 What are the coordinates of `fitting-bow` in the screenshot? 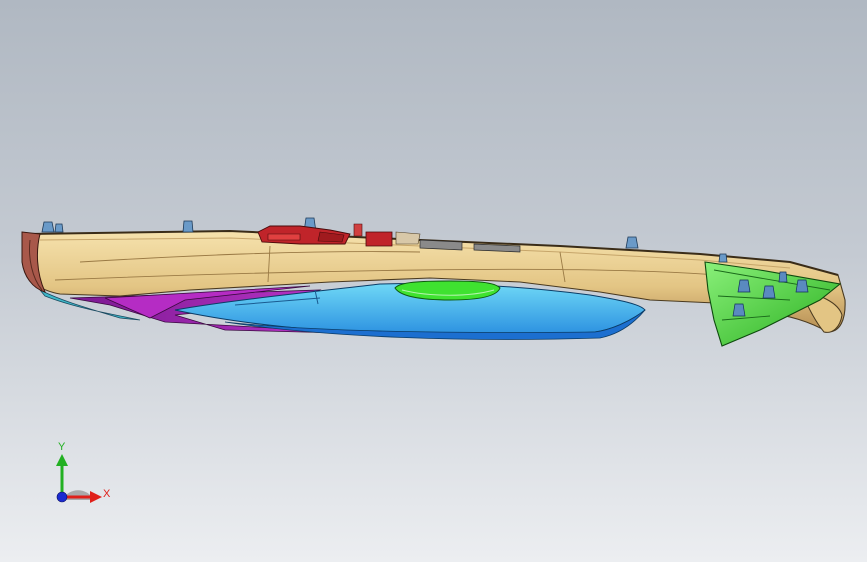 It's located at (723, 258).